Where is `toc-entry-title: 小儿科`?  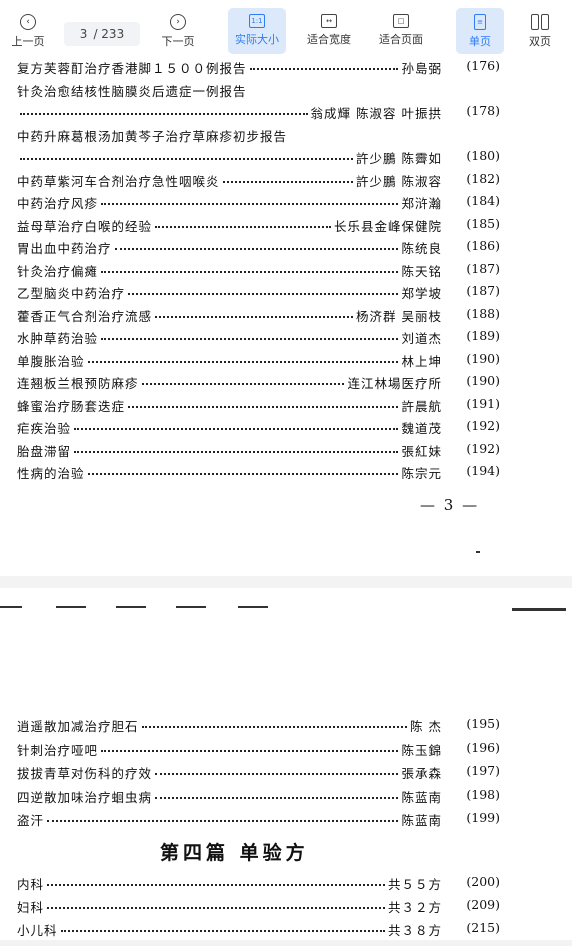
toc-entry-title: 小儿科 is located at coordinates (37, 930).